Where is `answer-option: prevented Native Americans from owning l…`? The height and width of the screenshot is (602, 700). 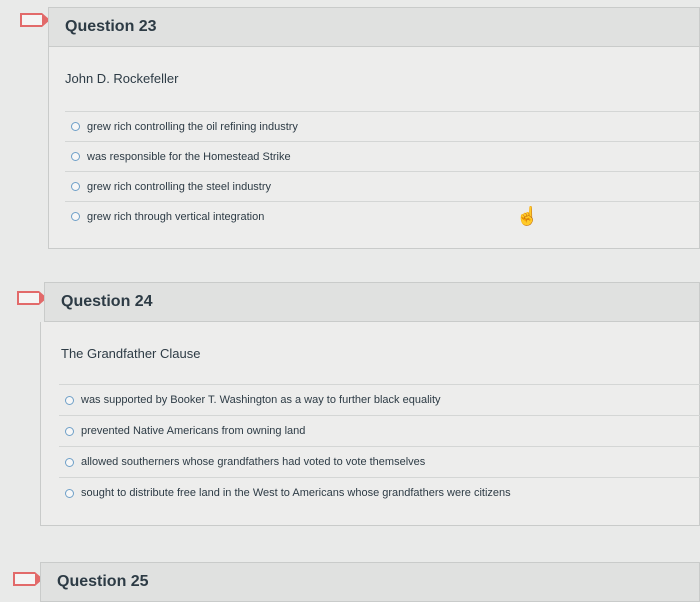
answer-option: prevented Native Americans from owning l… is located at coordinates (379, 430).